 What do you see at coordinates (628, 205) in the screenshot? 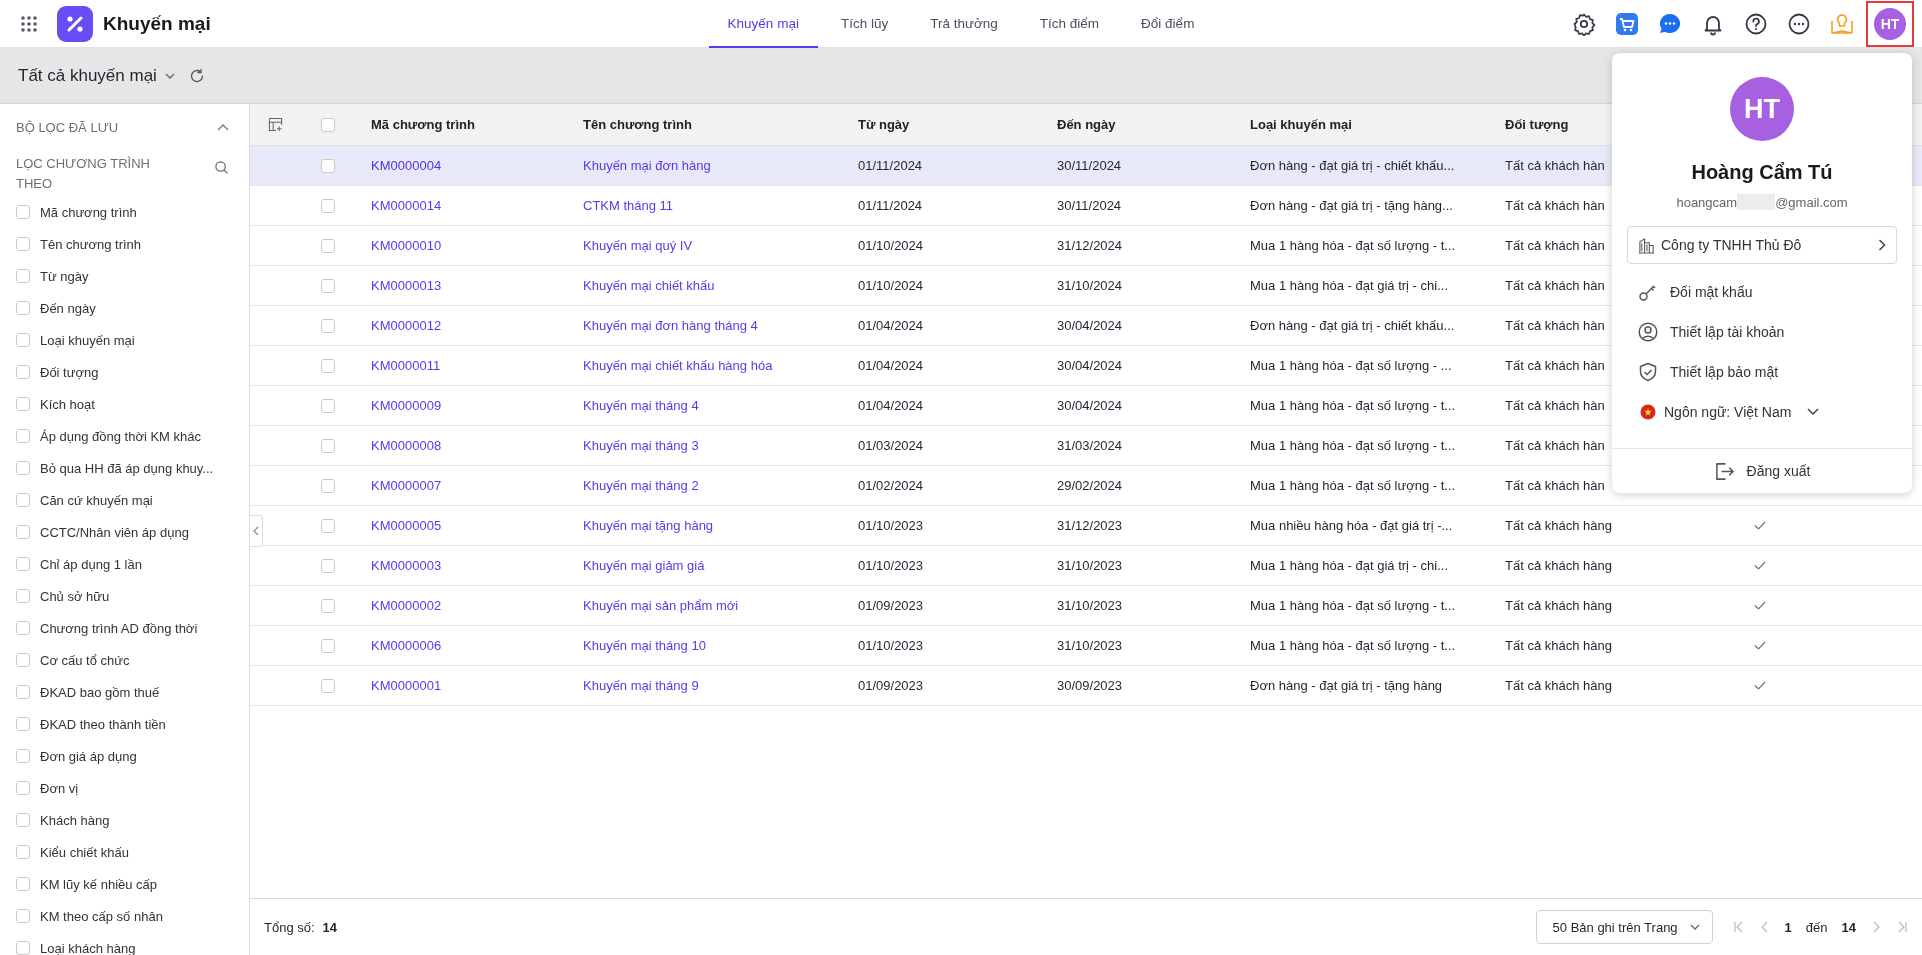
I see `program-name-link: CTKM tháng 11` at bounding box center [628, 205].